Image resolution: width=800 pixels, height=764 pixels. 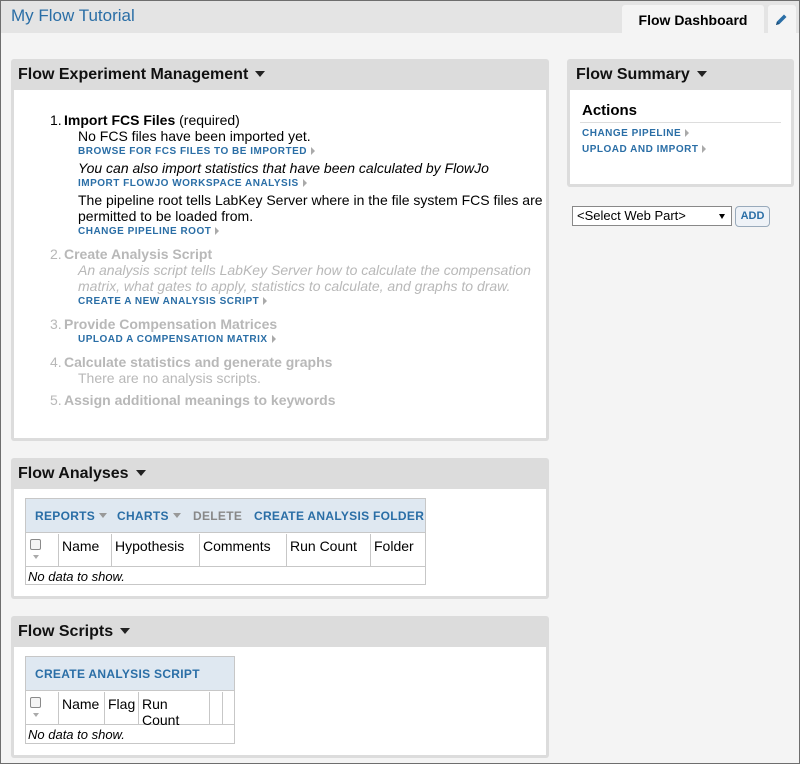 I want to click on step-text: permitted to be loaded from., so click(x=166, y=216).